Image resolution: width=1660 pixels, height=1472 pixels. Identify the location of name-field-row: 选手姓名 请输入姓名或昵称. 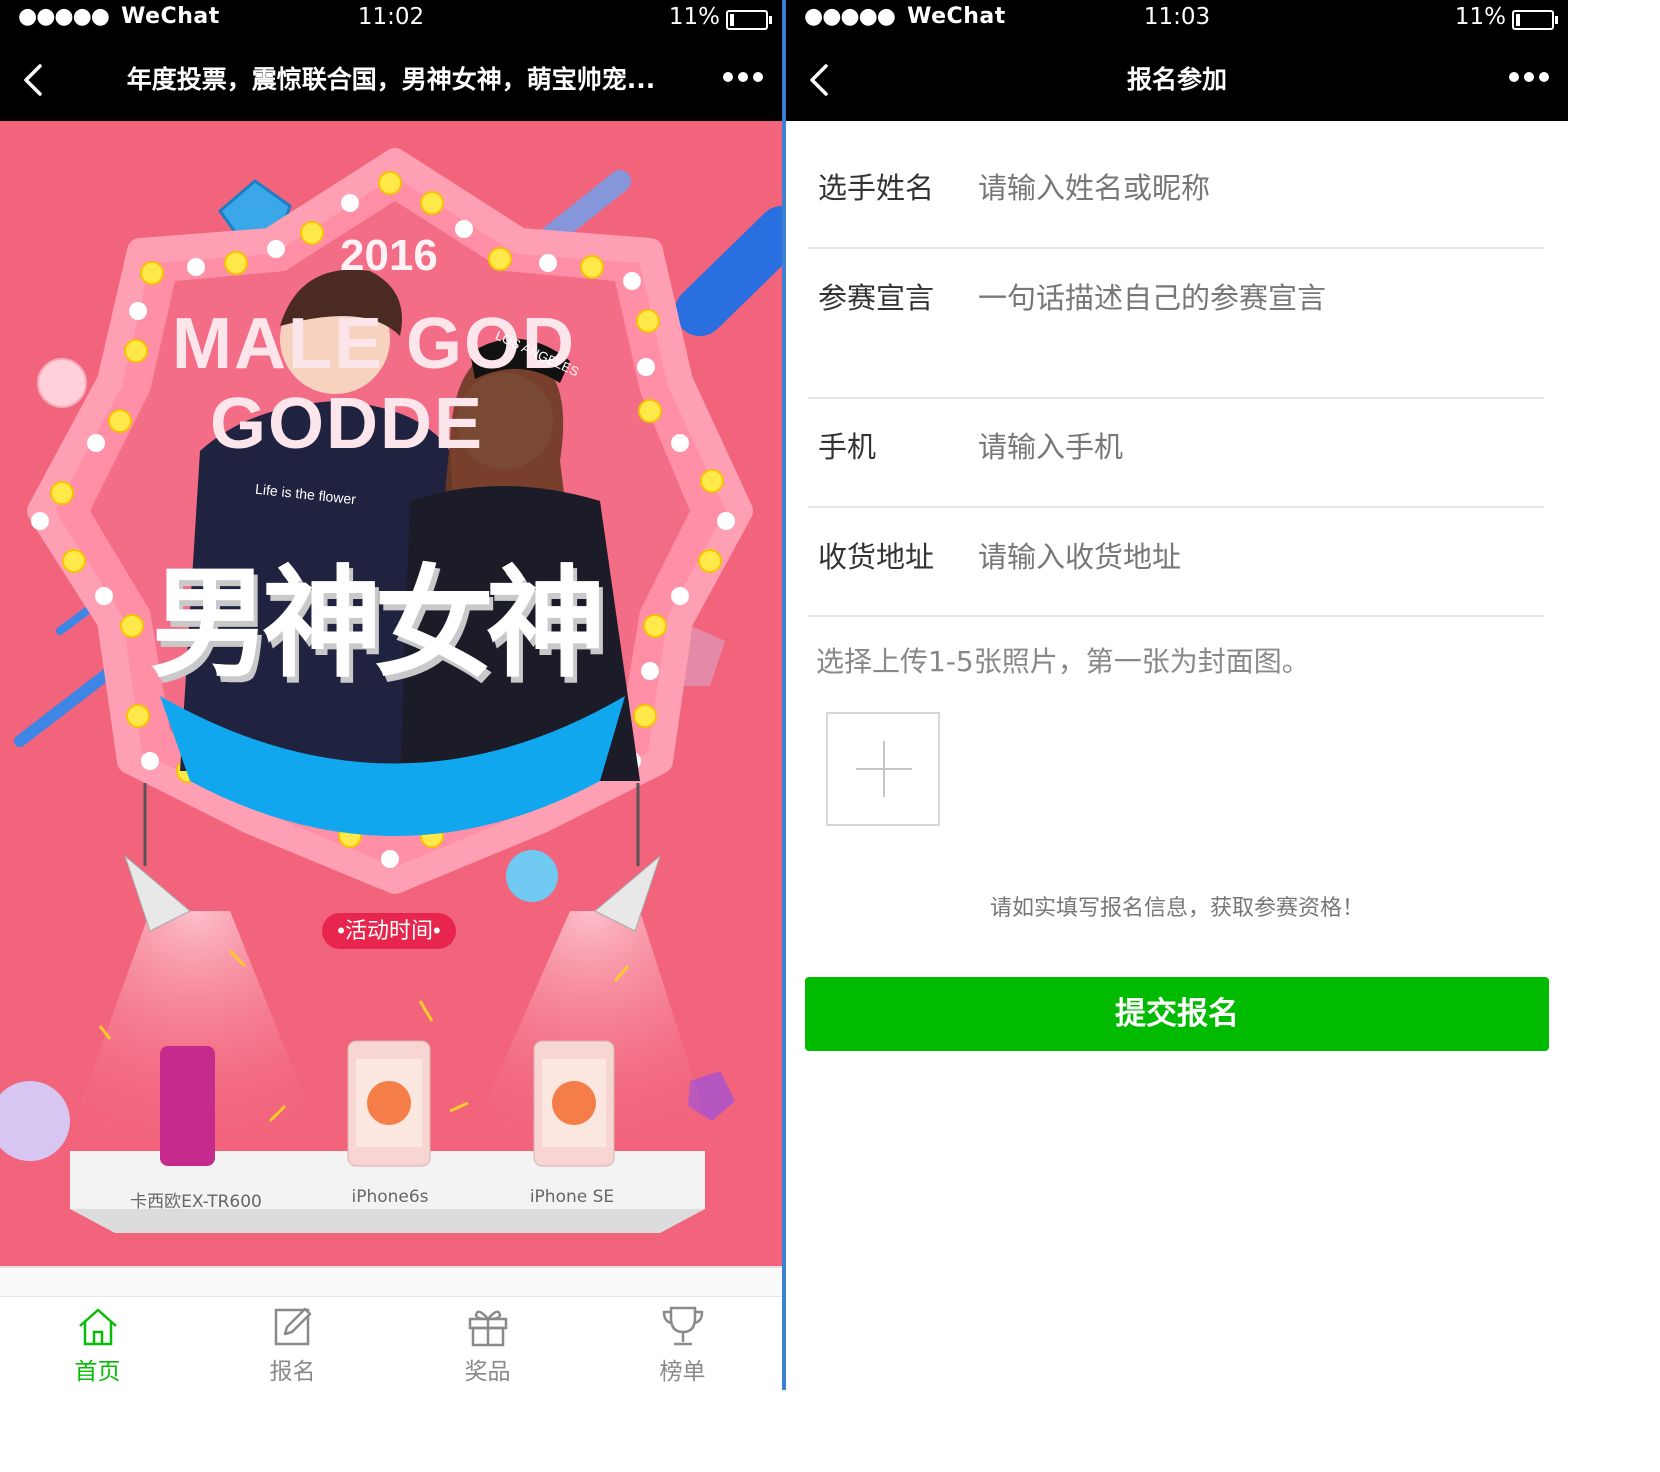
(1176, 185).